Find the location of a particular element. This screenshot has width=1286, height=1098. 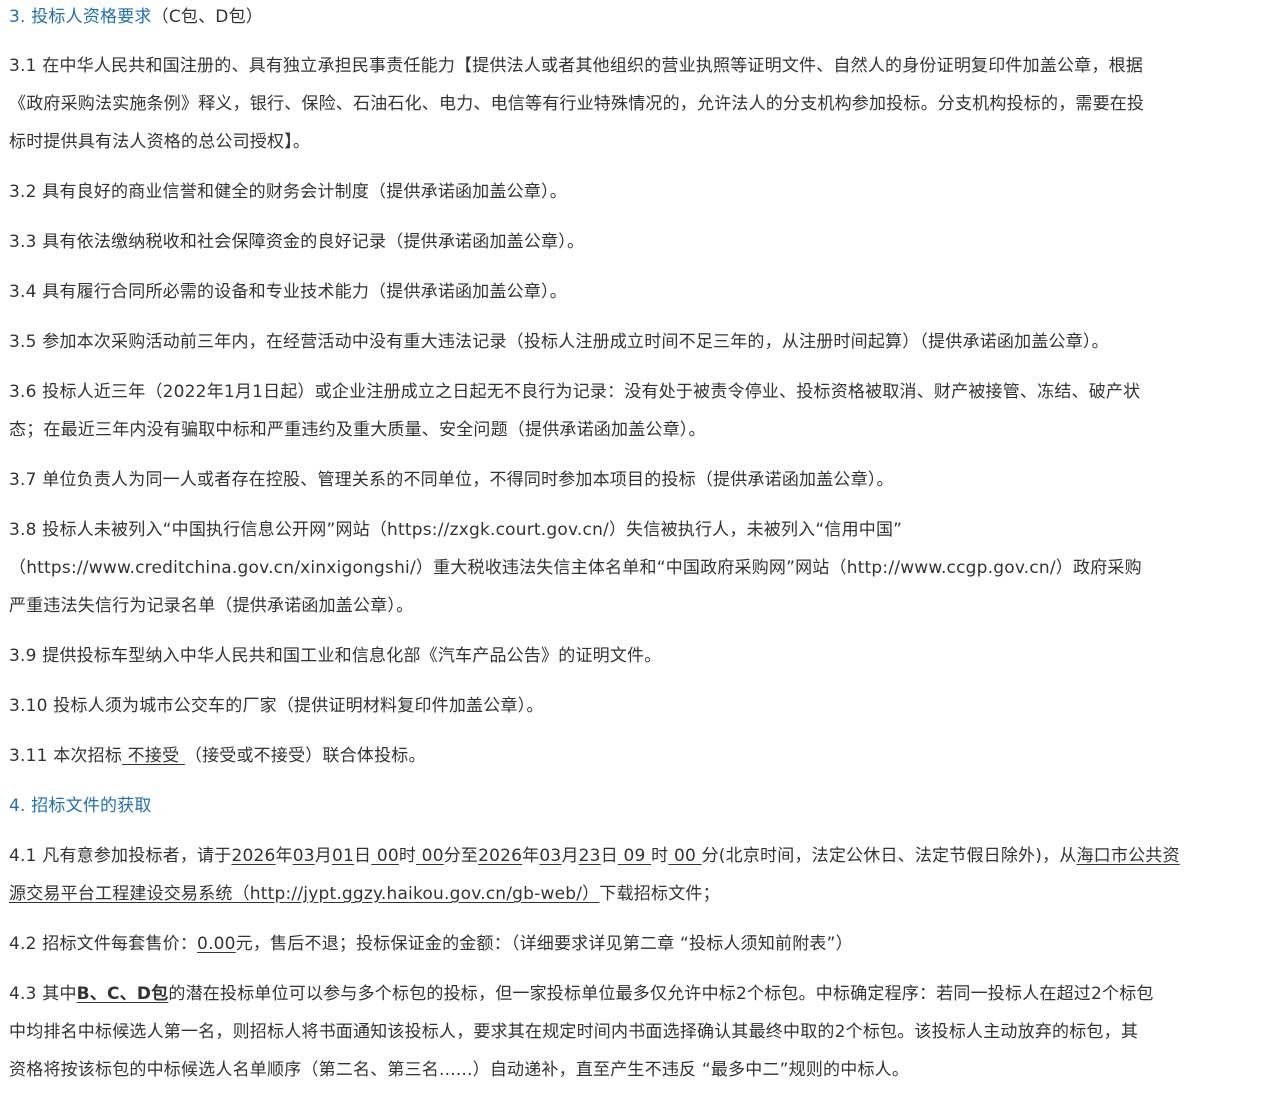

requirement-3-4: 3.4 具有履行合同所必需的设备和专业技术能力（提供承诺函加盖公章）。 is located at coordinates (643, 292).